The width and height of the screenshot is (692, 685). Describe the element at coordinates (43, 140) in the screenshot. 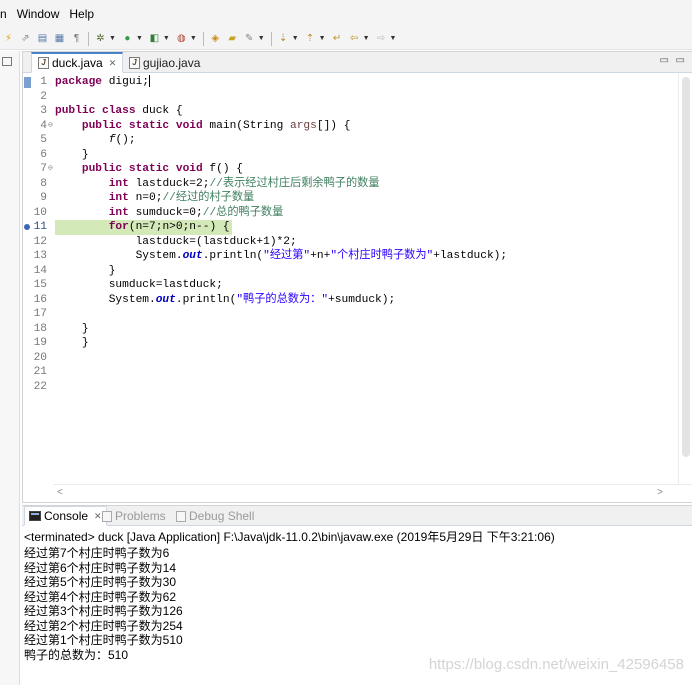

I see `line-number: 5` at that location.